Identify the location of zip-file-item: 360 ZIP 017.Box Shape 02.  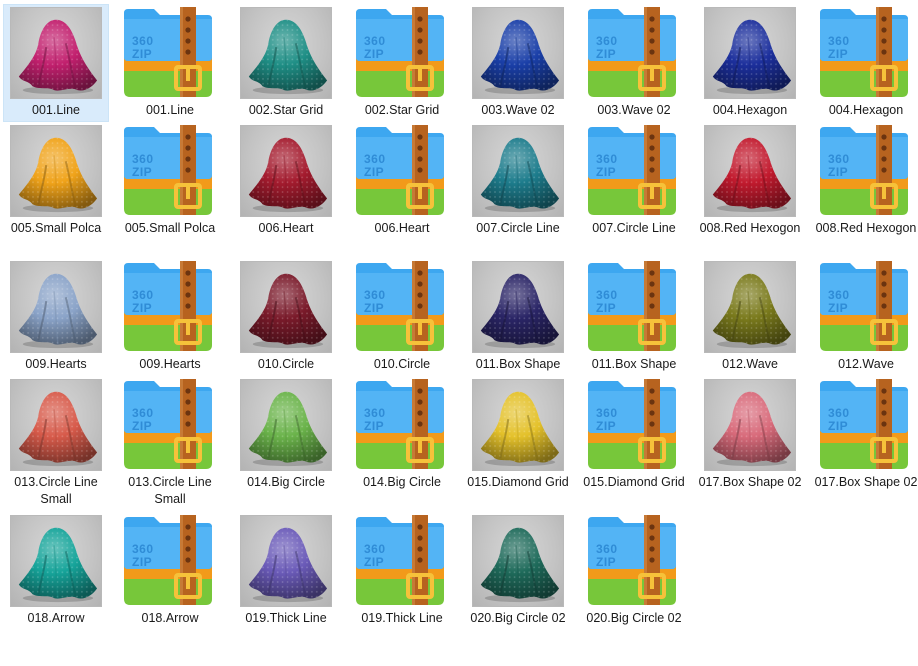
(865, 435).